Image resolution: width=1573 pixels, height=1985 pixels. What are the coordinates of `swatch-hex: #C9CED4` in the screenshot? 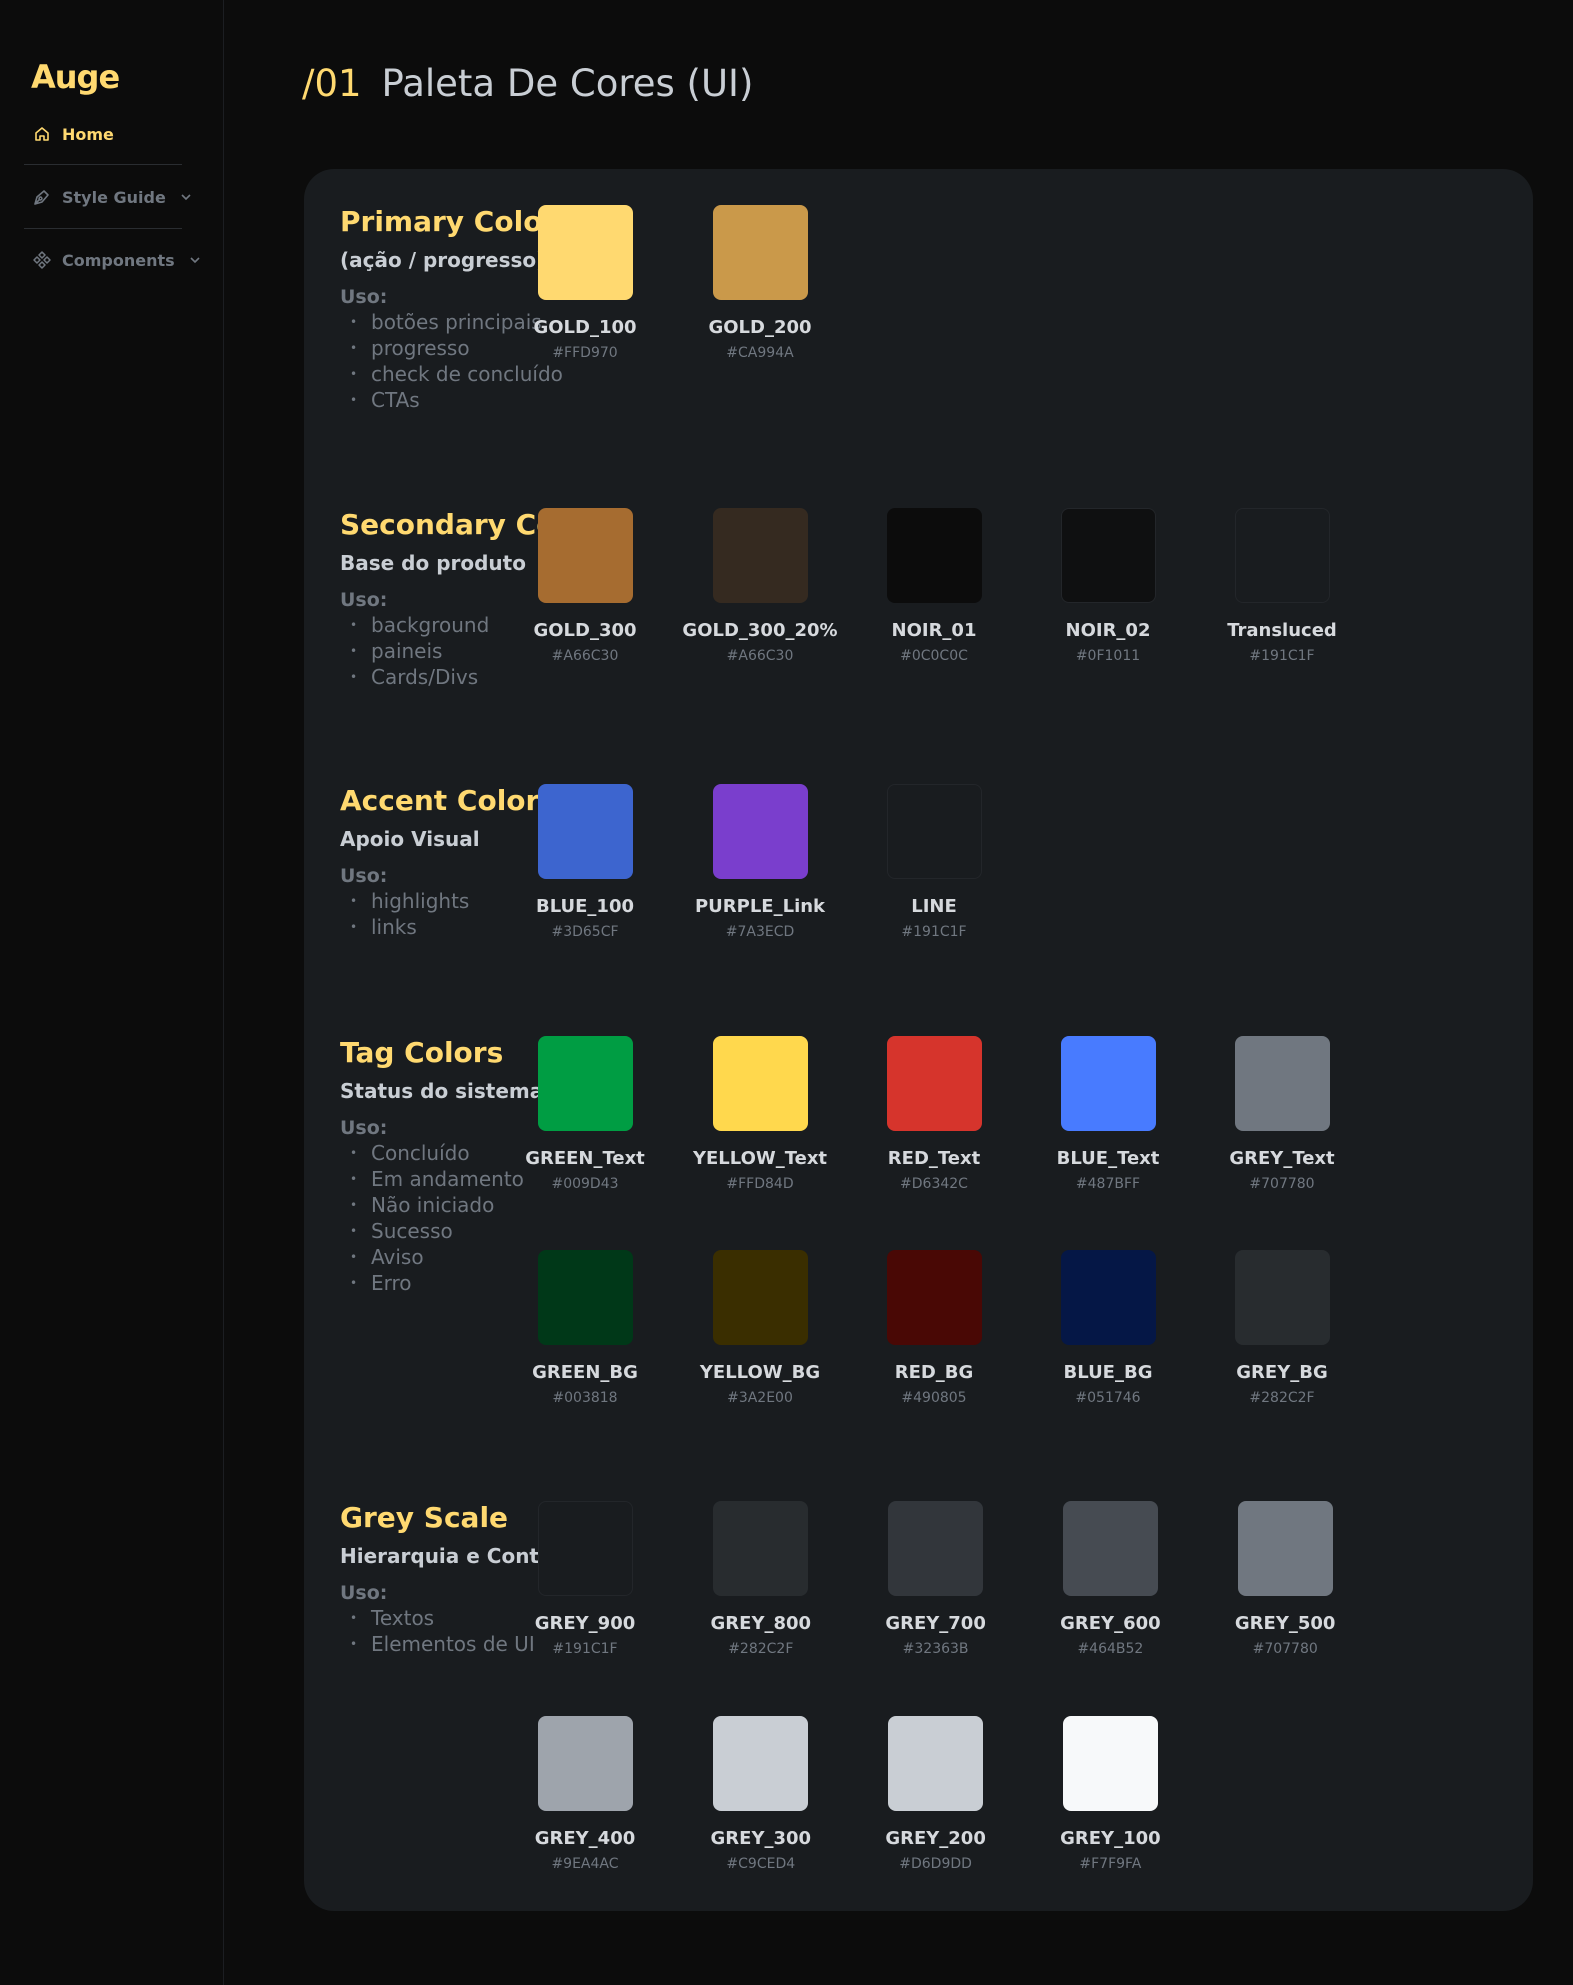 It's located at (761, 1864).